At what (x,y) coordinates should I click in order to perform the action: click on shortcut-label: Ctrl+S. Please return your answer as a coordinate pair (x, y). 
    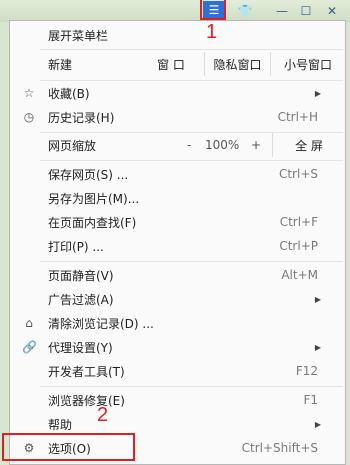
    Looking at the image, I should click on (298, 174).